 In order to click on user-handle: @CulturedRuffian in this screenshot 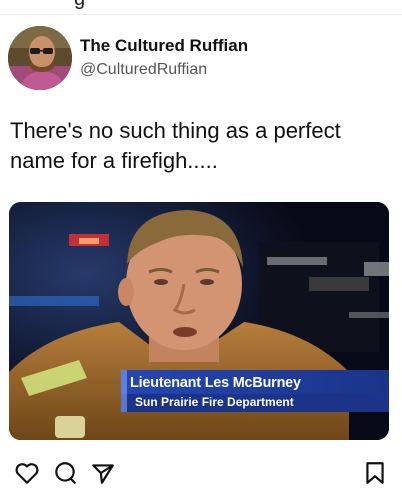, I will do `click(143, 70)`.